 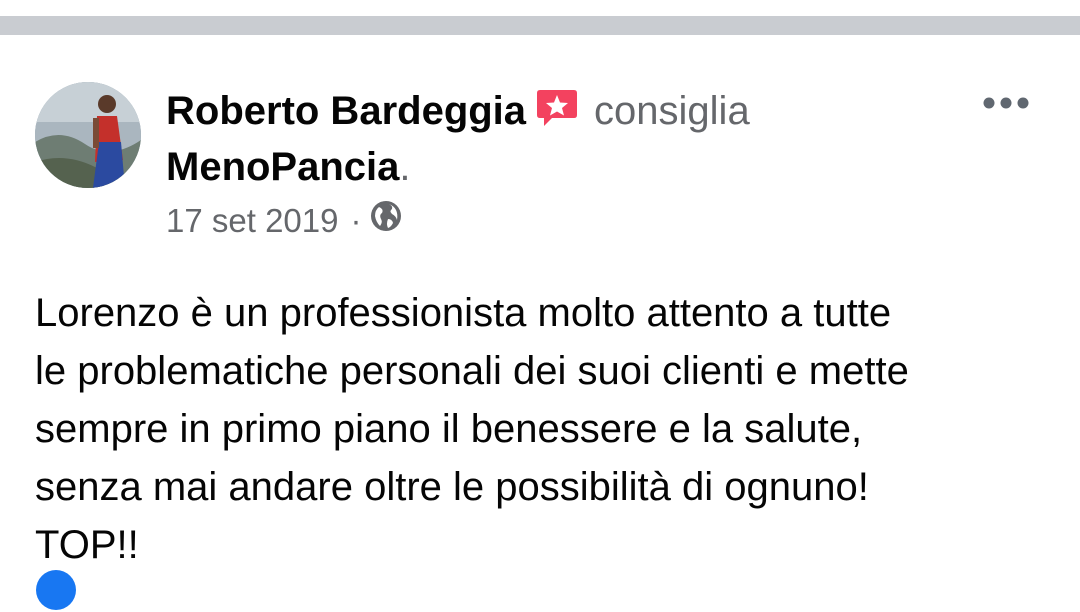 What do you see at coordinates (672, 111) in the screenshot?
I see `recommend-action-text: consiglia` at bounding box center [672, 111].